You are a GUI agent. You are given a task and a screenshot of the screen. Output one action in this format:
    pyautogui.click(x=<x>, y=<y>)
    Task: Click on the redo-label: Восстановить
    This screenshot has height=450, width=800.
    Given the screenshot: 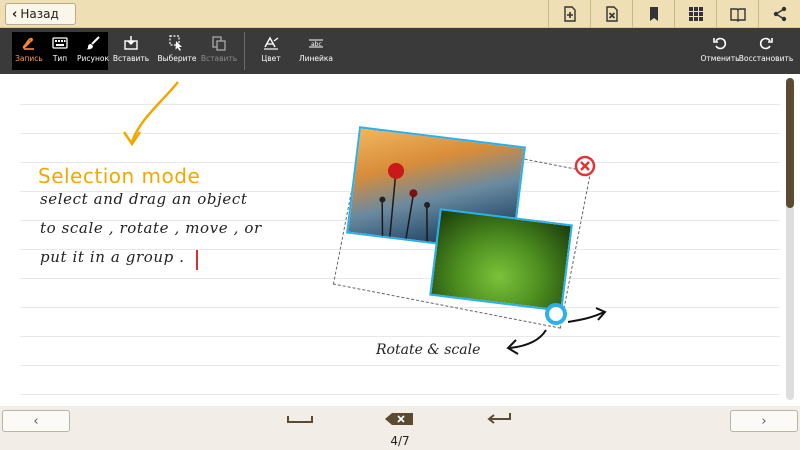 What is the action you would take?
    pyautogui.click(x=766, y=58)
    